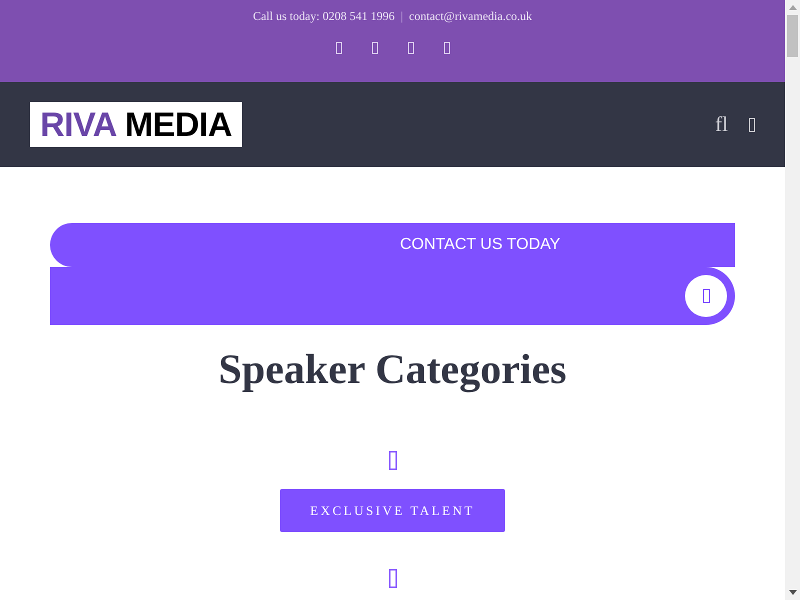 The height and width of the screenshot is (600, 800). What do you see at coordinates (178, 125) in the screenshot?
I see `logo-word: MEDIA` at bounding box center [178, 125].